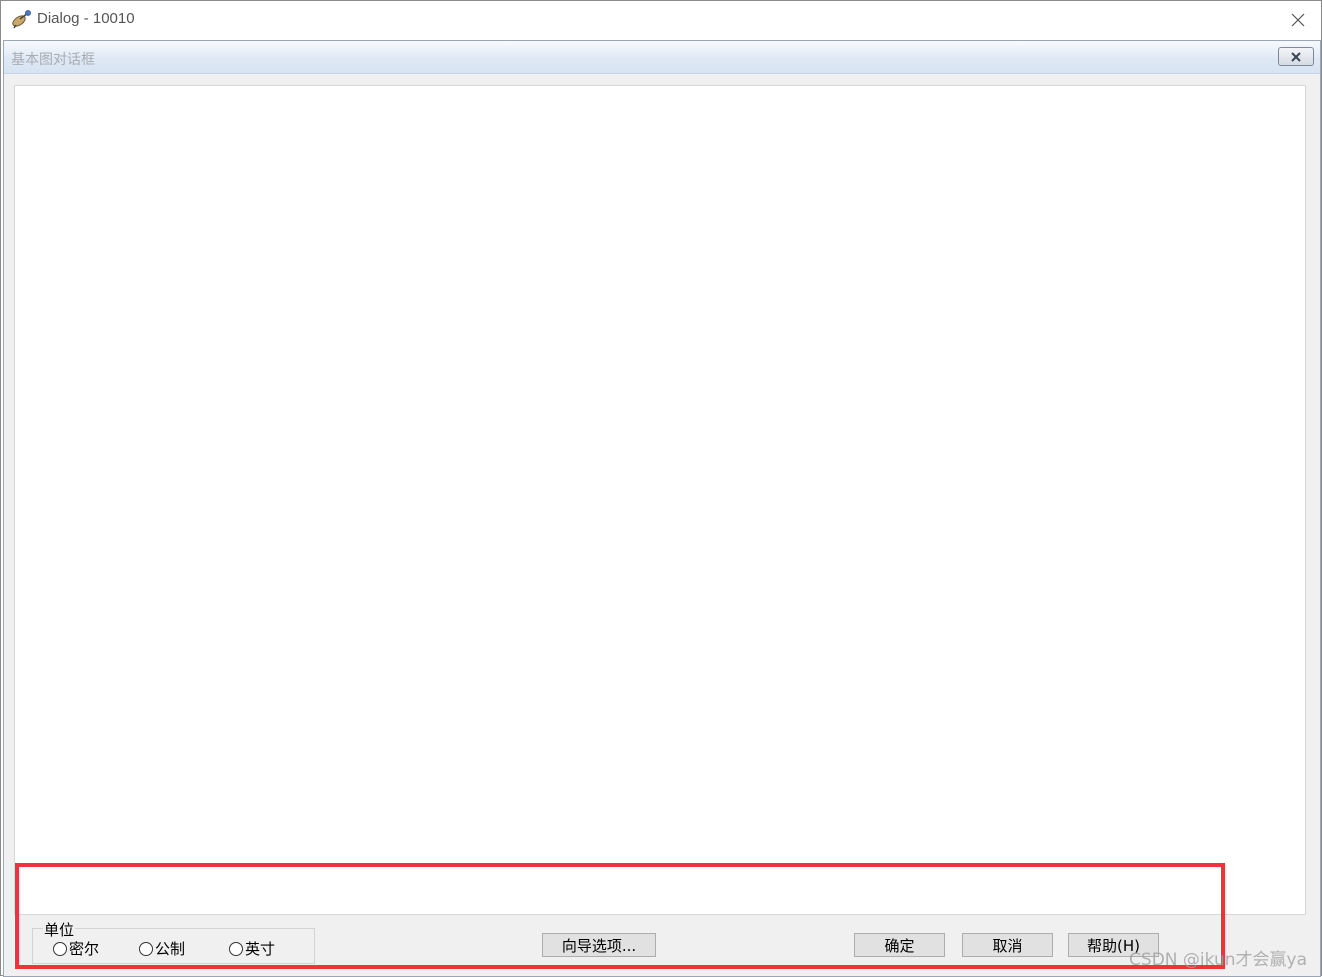  What do you see at coordinates (1218, 960) in the screenshot?
I see `watermark-text: CSDN @ikun才会赢ya` at bounding box center [1218, 960].